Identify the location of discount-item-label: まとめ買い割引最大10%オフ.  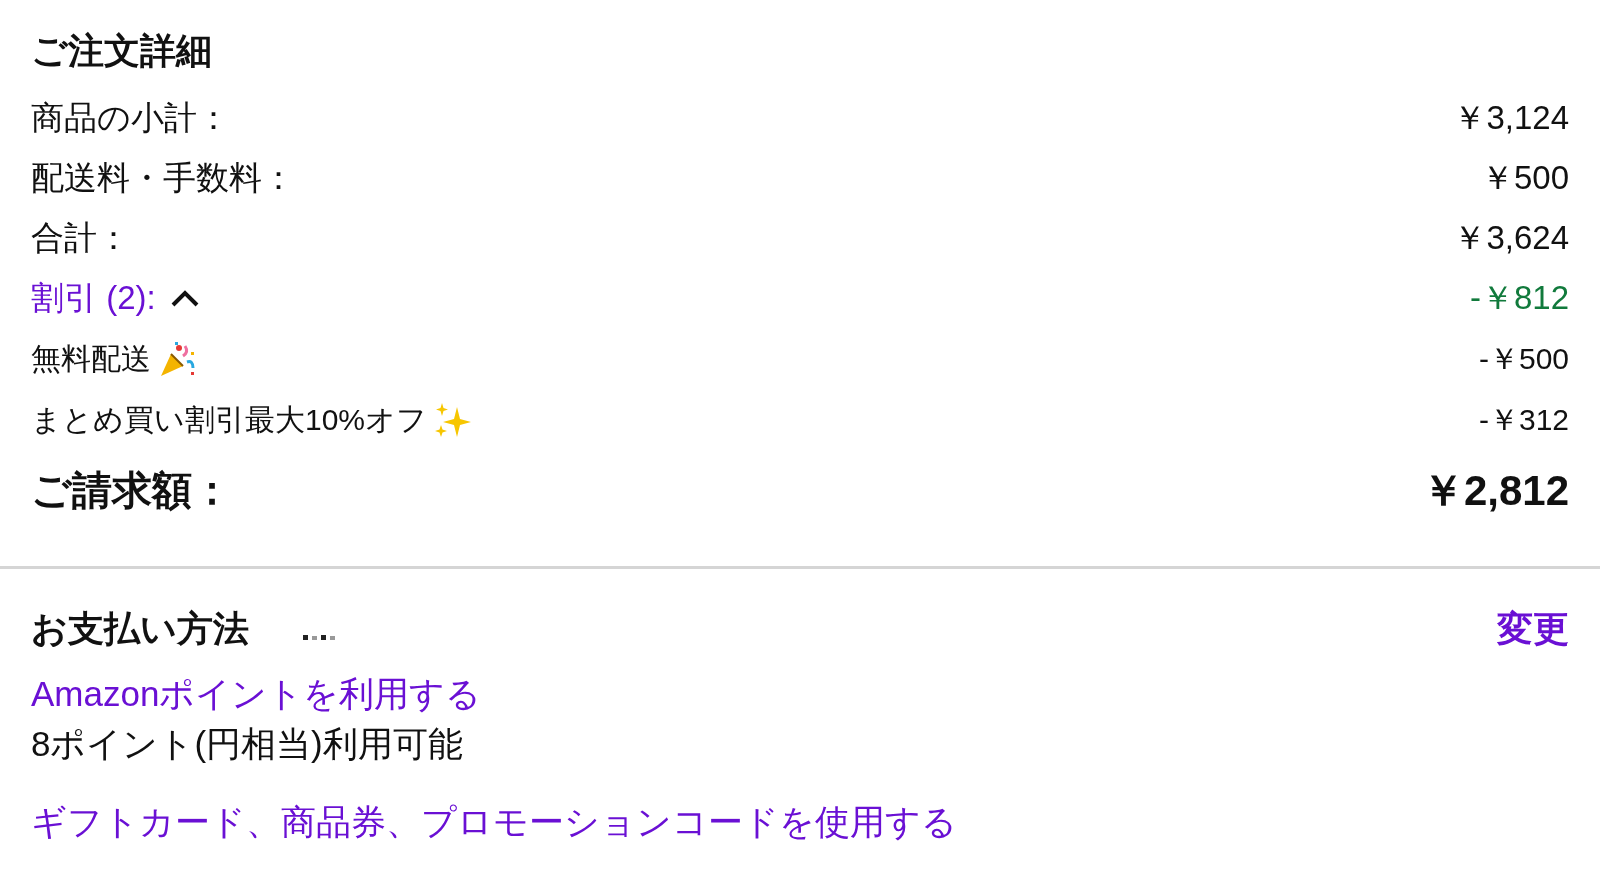
(229, 420).